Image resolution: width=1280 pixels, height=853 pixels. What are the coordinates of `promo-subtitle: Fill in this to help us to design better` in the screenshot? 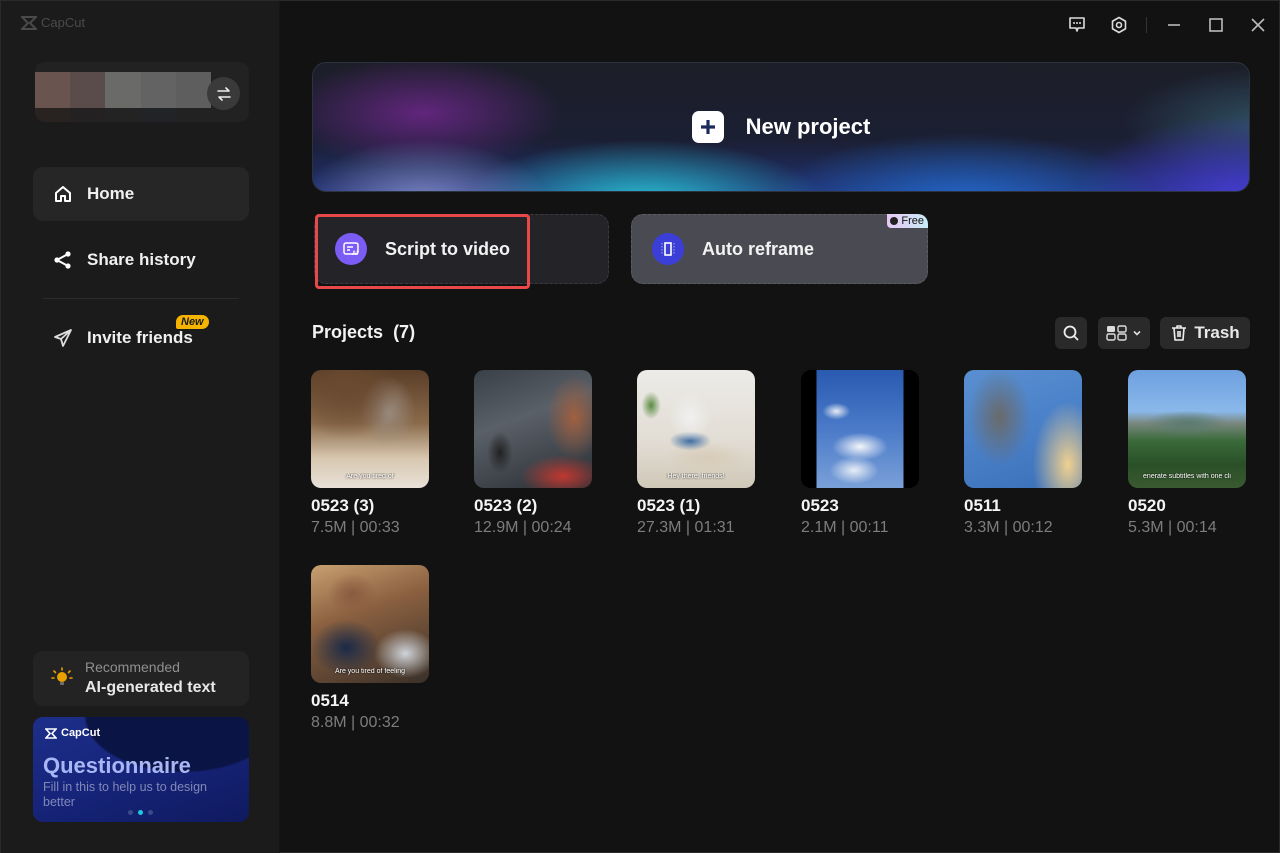 It's located at (125, 794).